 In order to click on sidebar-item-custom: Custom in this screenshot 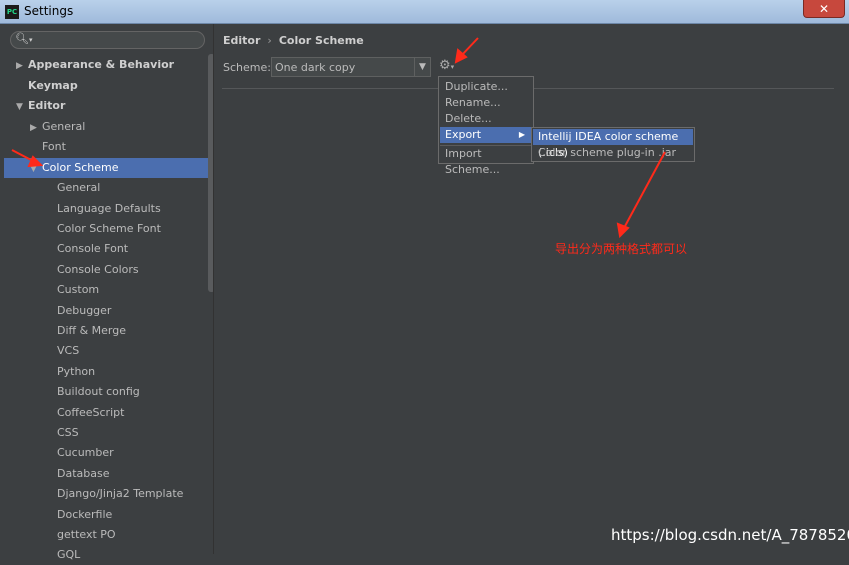, I will do `click(78, 290)`.